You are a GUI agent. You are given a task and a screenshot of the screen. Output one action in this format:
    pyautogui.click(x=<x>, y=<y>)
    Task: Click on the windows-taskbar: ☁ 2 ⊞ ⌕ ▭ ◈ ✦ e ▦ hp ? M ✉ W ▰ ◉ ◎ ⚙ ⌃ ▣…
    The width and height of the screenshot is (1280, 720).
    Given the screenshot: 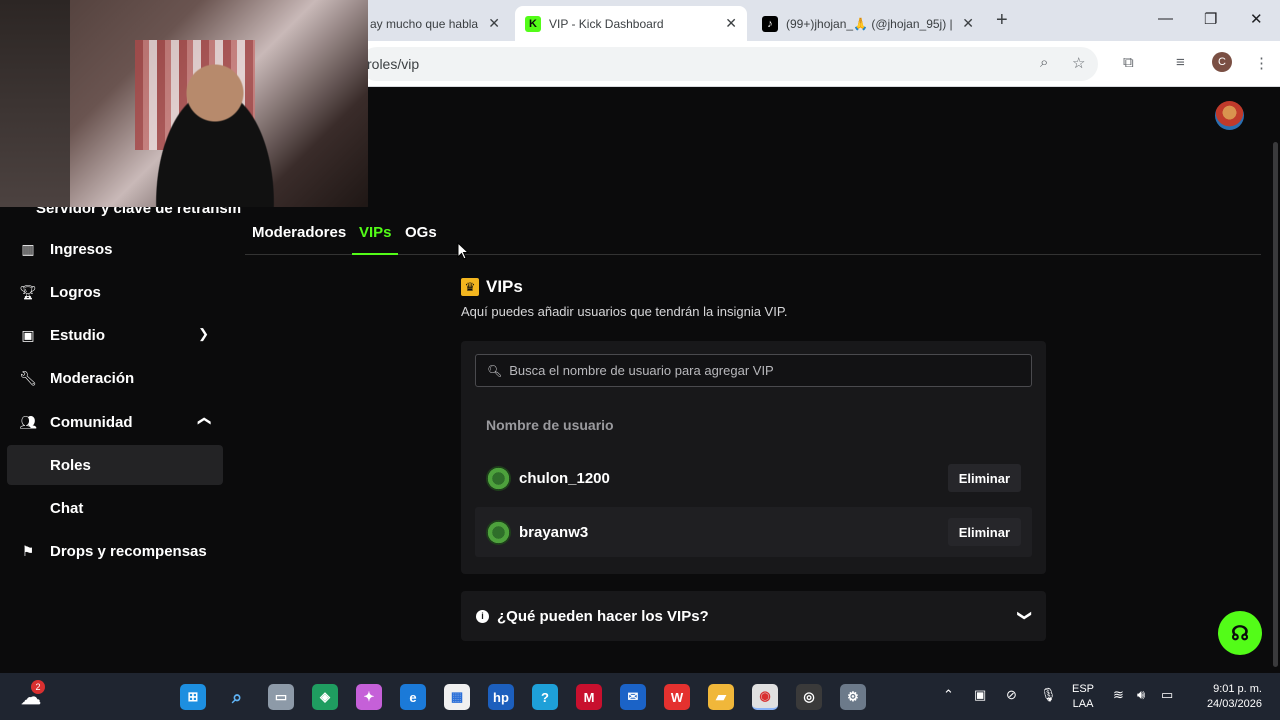 What is the action you would take?
    pyautogui.click(x=640, y=696)
    